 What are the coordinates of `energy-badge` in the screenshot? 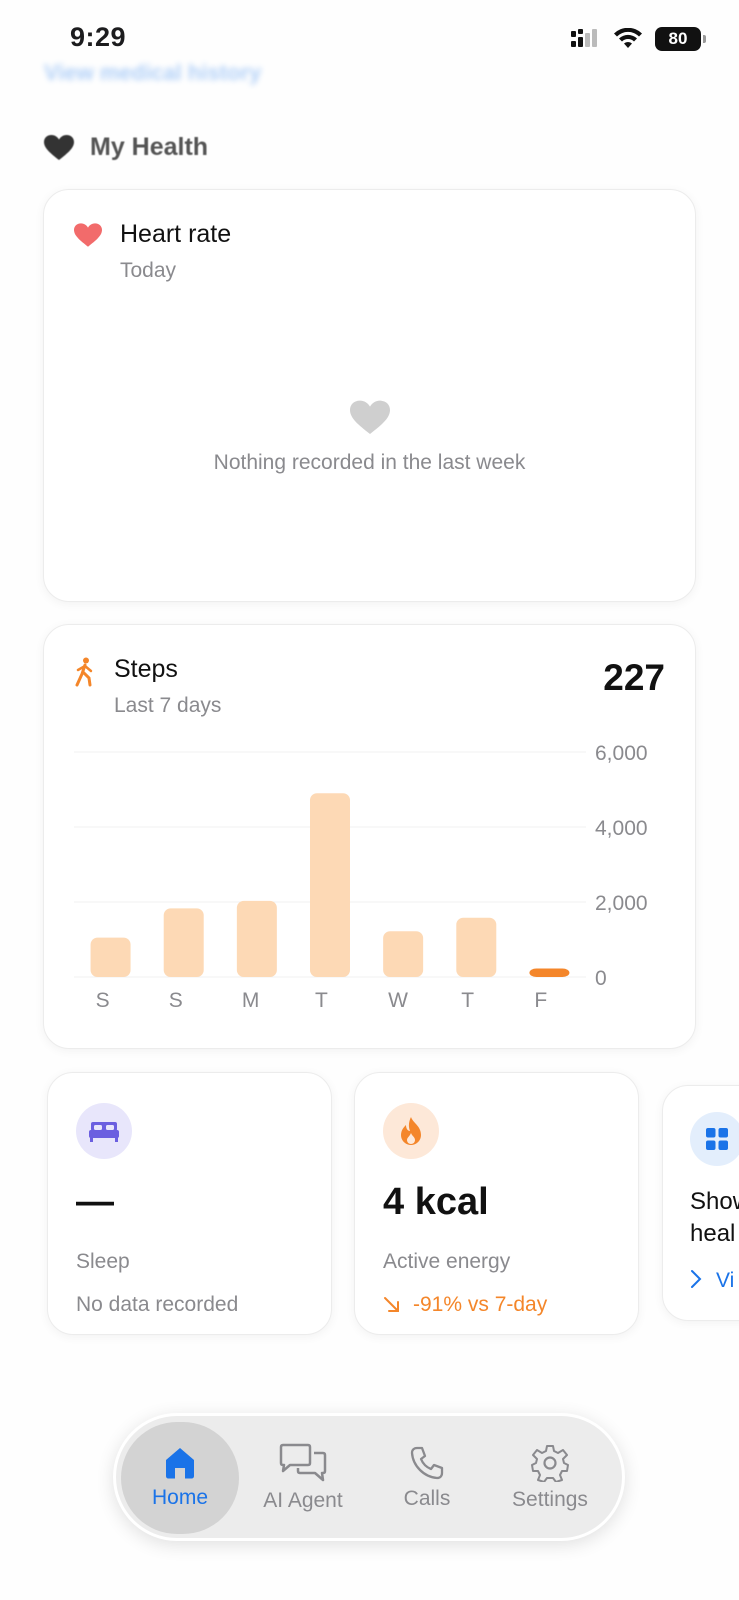 It's located at (411, 1131).